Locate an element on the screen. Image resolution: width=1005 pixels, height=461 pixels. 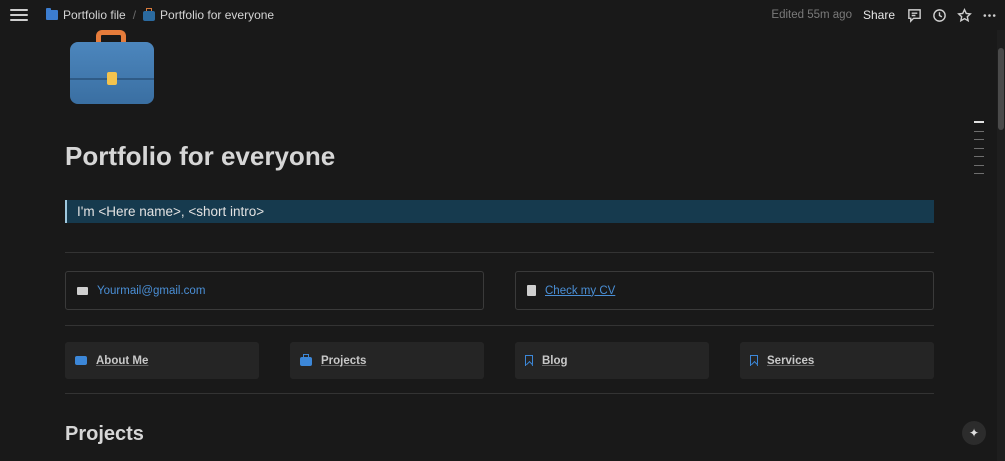
section-heading-projects: Projects is located at coordinates (104, 434).